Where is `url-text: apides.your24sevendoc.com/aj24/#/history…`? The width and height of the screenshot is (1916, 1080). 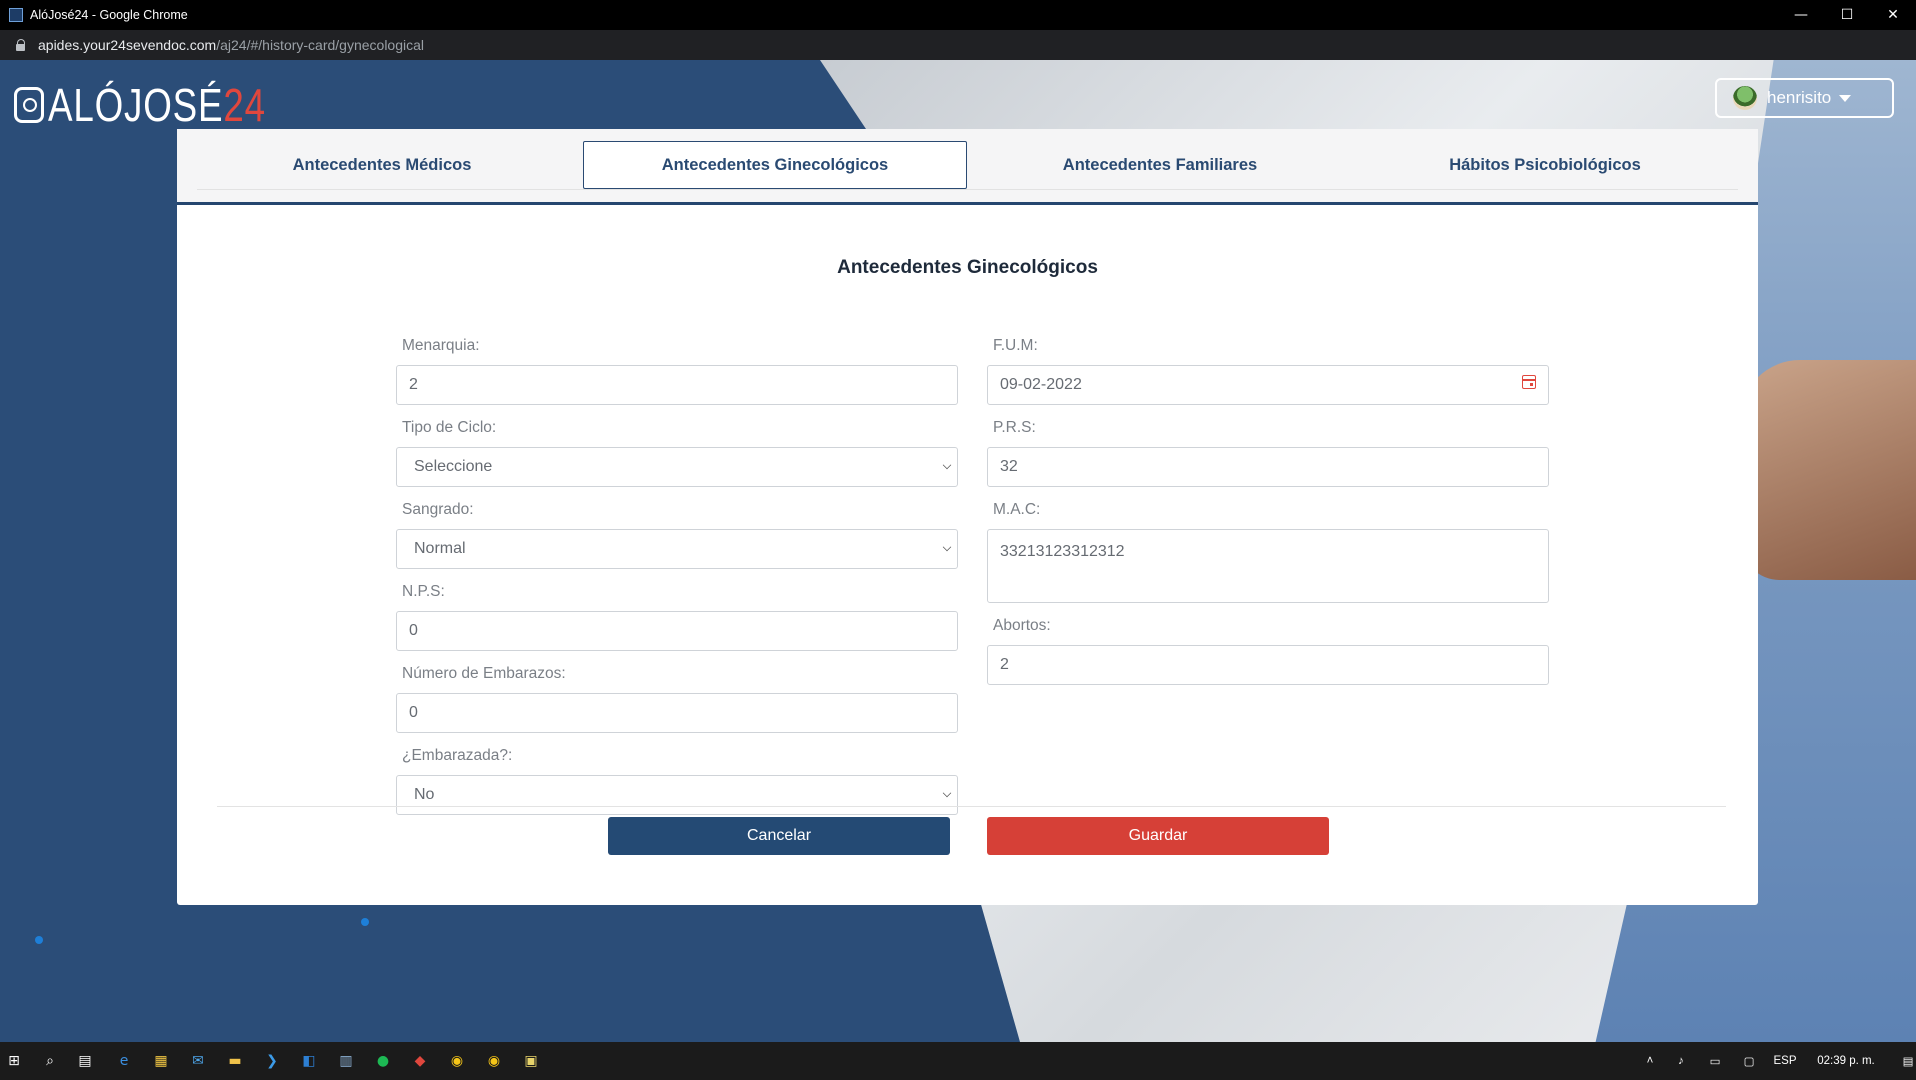
url-text: apides.your24sevendoc.com/aj24/#/history… is located at coordinates (231, 45).